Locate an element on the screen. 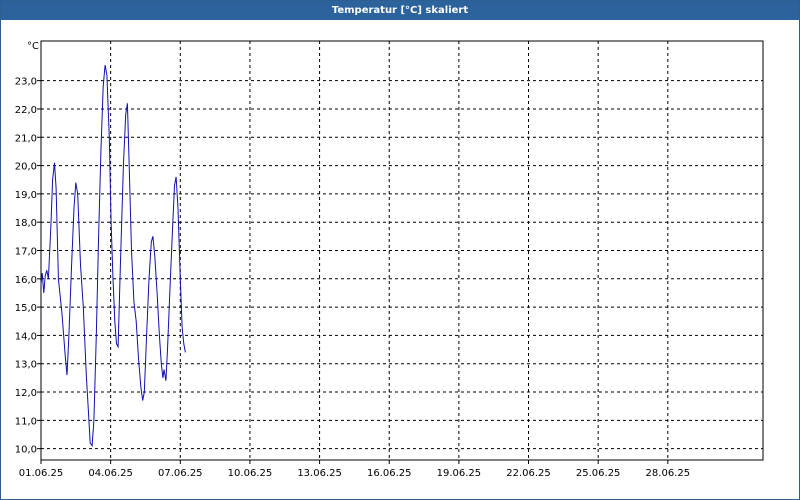  y-tick-label: 12,0 is located at coordinates (26, 393).